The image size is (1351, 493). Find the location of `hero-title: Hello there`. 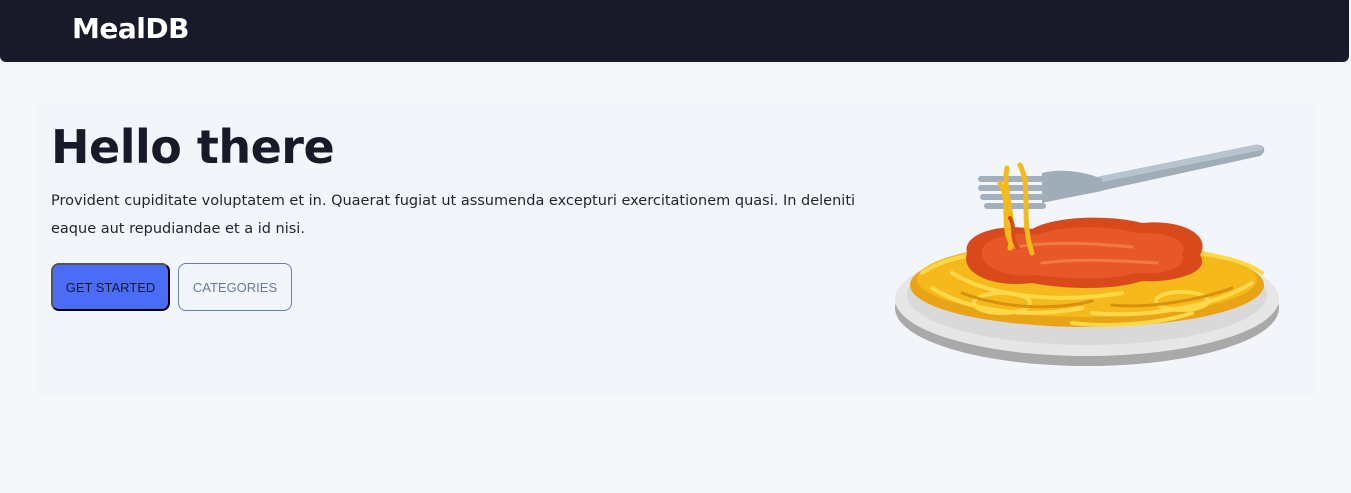

hero-title: Hello there is located at coordinates (193, 147).